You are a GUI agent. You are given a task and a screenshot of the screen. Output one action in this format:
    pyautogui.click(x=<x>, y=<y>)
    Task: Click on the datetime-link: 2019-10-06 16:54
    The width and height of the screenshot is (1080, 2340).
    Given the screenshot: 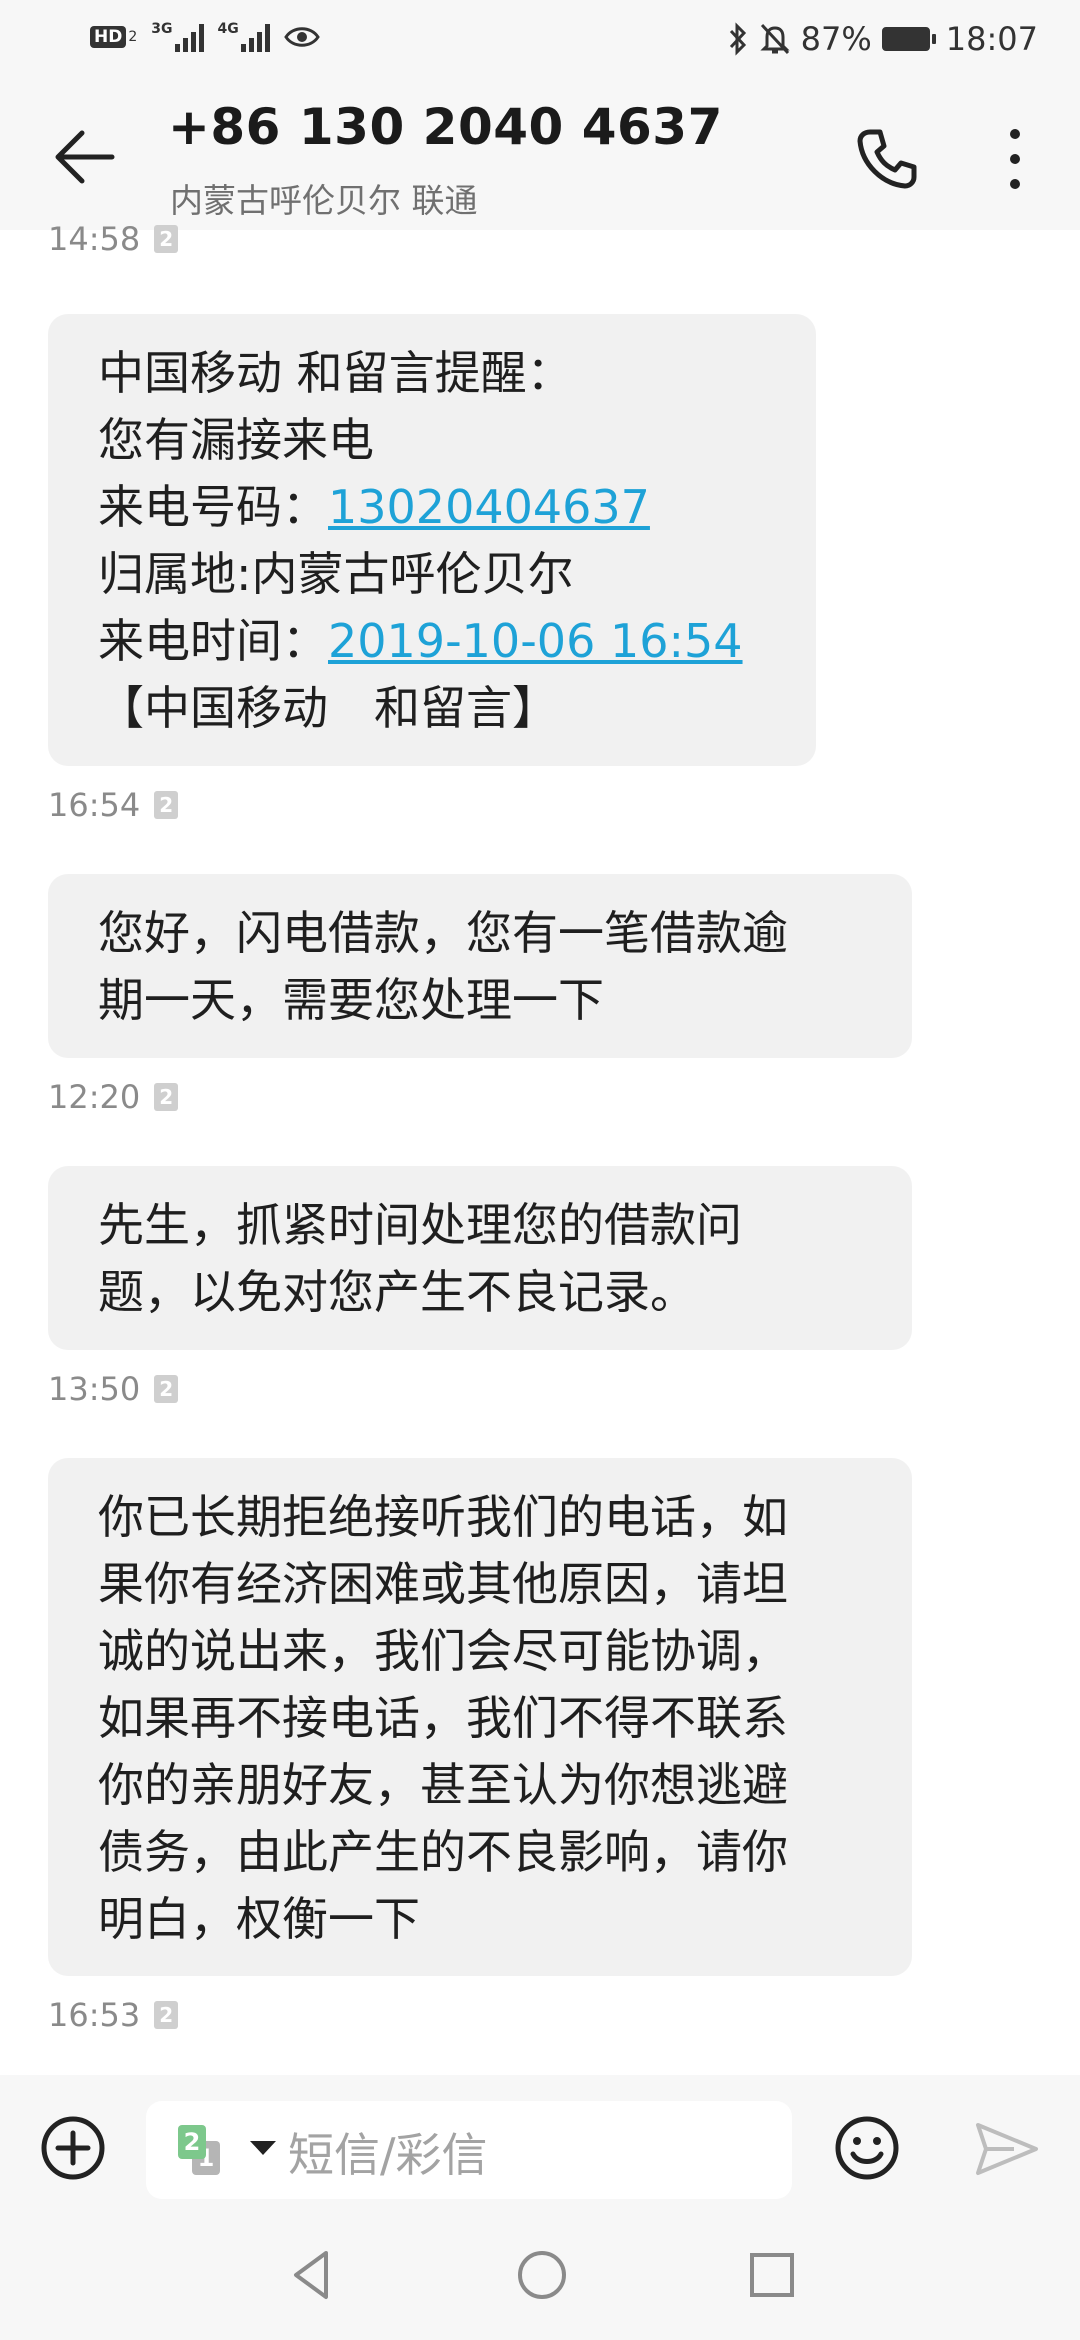 What is the action you would take?
    pyautogui.click(x=535, y=641)
    